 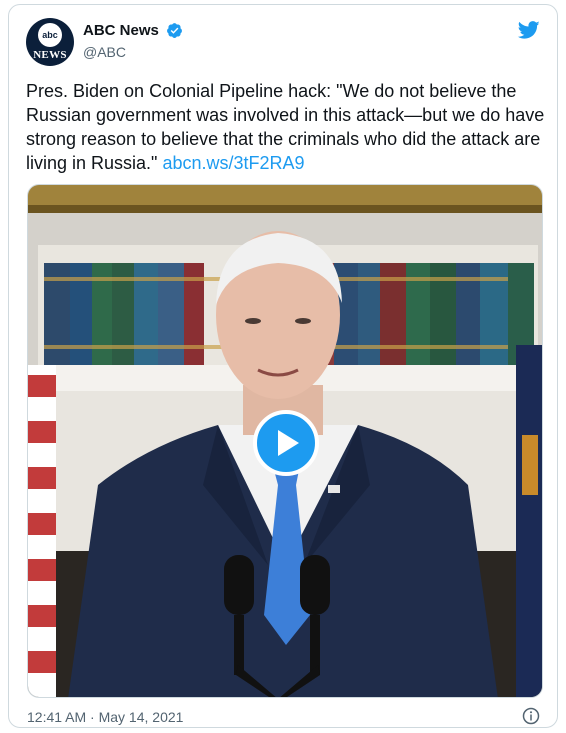 What do you see at coordinates (175, 31) in the screenshot?
I see `verified-badge-icon` at bounding box center [175, 31].